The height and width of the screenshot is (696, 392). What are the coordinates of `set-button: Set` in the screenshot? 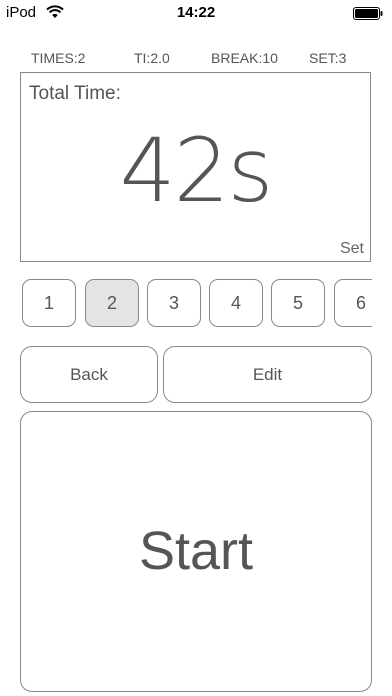 It's located at (352, 249).